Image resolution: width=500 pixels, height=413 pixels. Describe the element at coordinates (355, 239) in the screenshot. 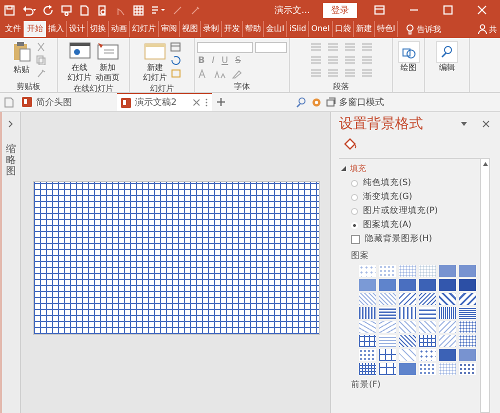

I see `checkbox` at that location.